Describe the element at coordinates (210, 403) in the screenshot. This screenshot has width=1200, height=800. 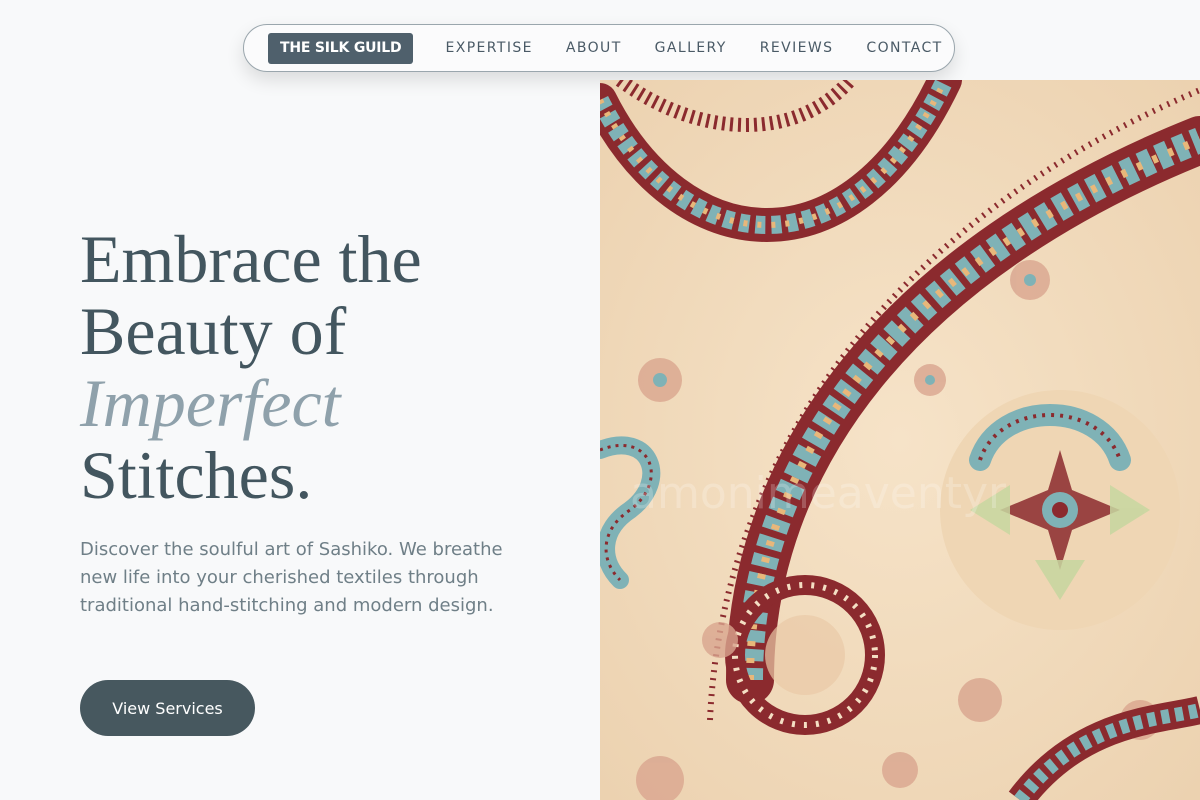
I see `hero-title-accent: Imperfect` at that location.